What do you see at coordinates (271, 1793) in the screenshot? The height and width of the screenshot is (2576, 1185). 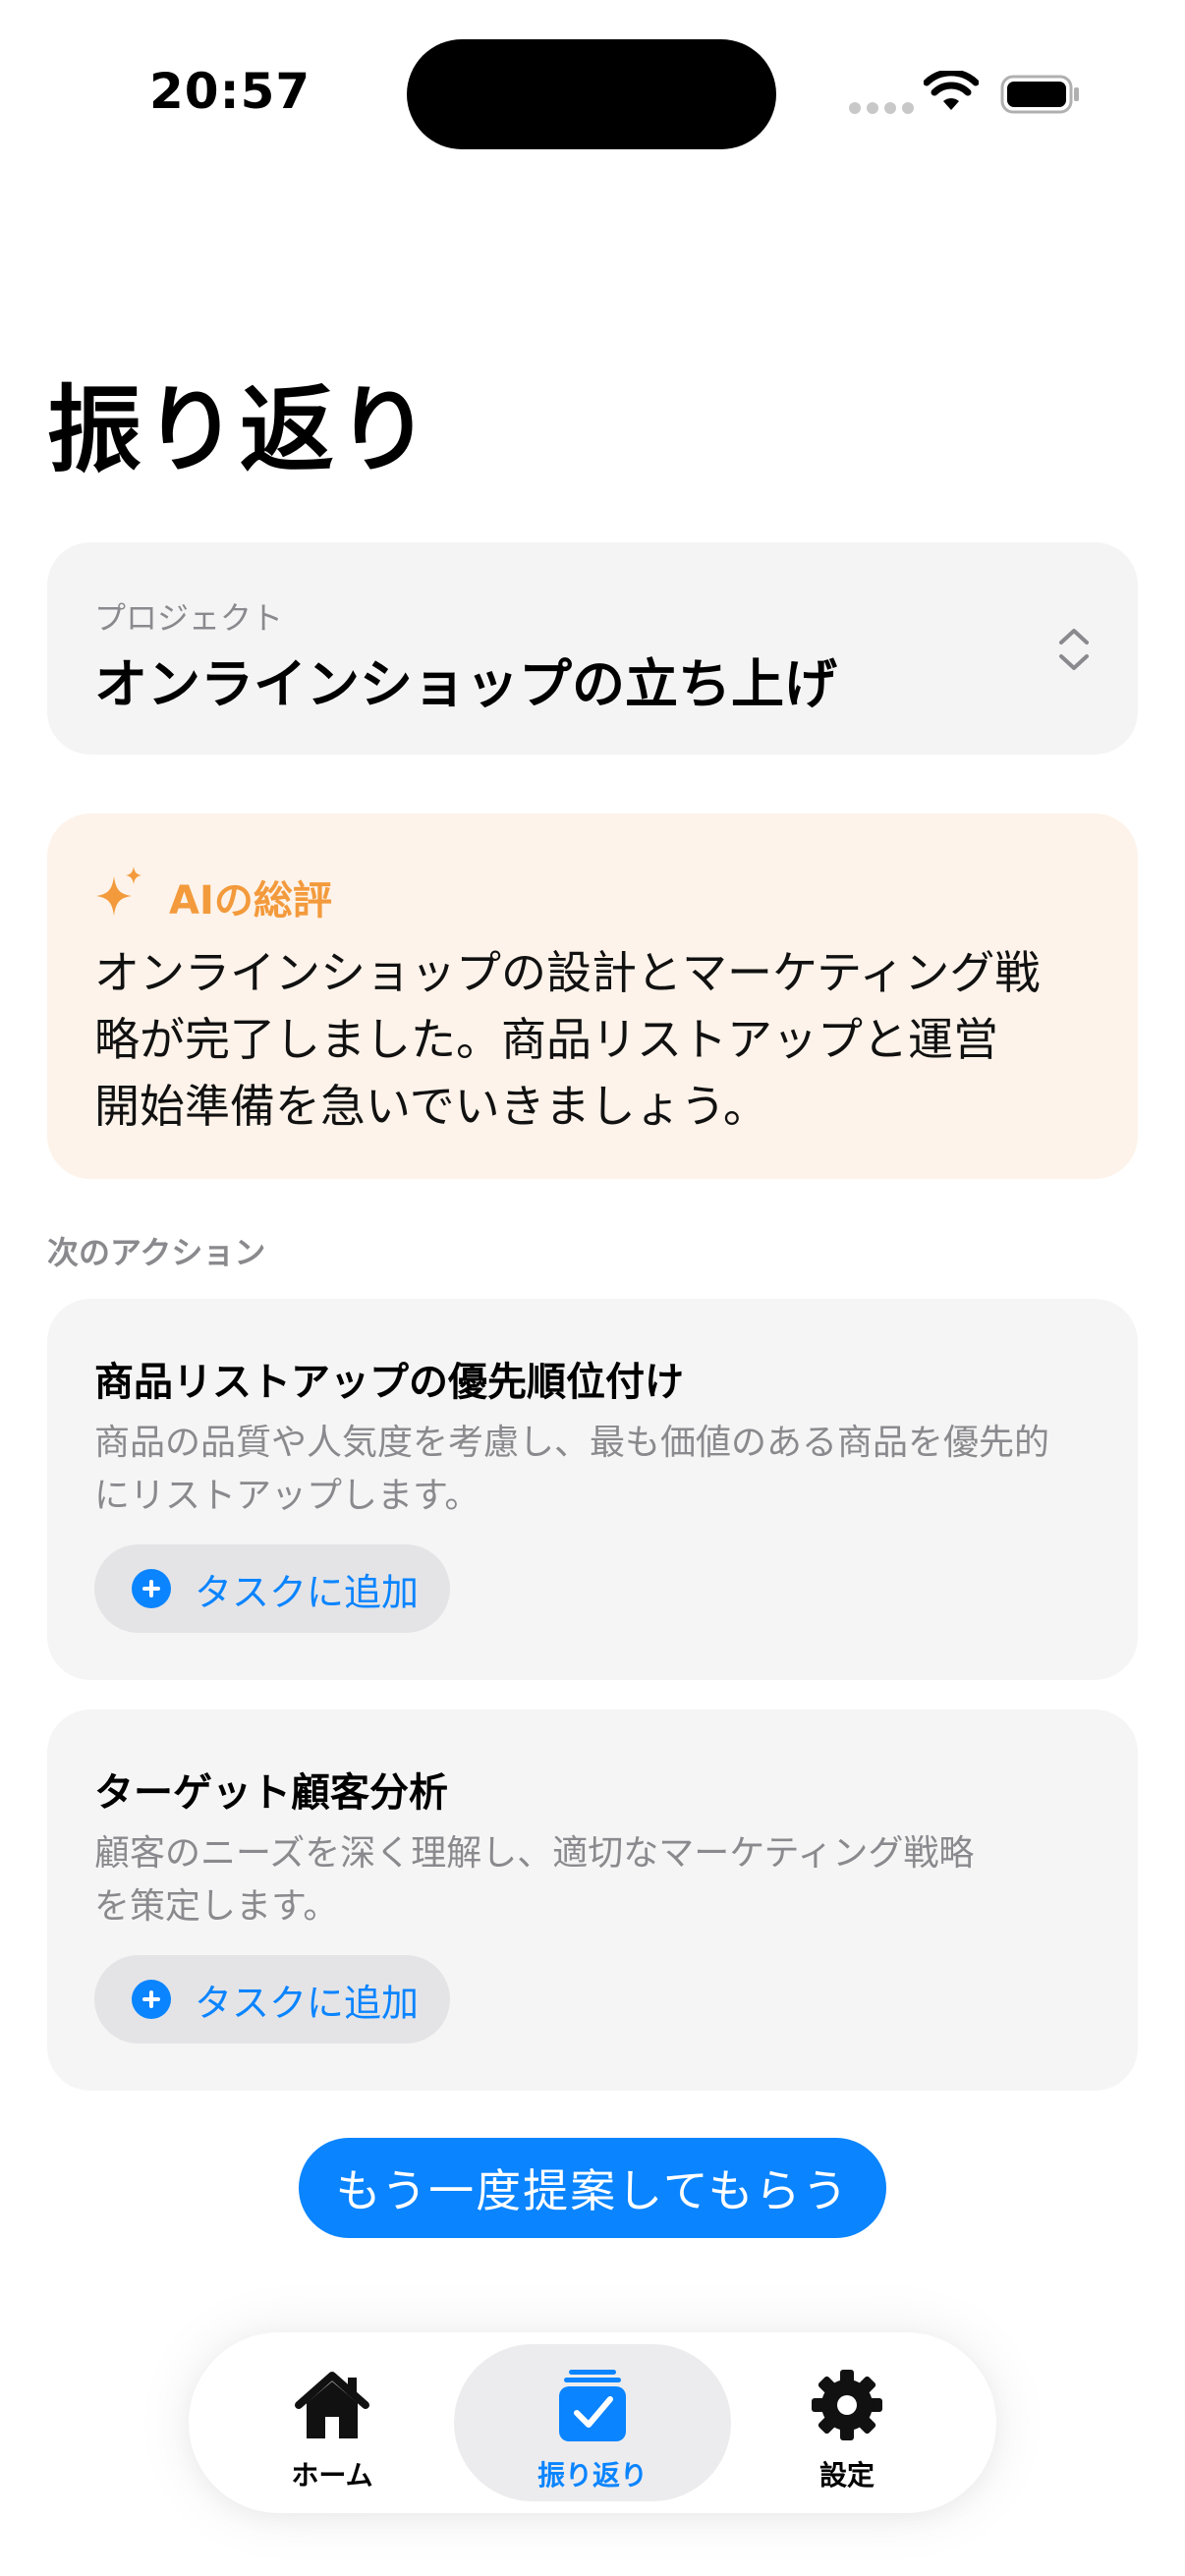 I see `action-title: ターゲット顧客分析` at bounding box center [271, 1793].